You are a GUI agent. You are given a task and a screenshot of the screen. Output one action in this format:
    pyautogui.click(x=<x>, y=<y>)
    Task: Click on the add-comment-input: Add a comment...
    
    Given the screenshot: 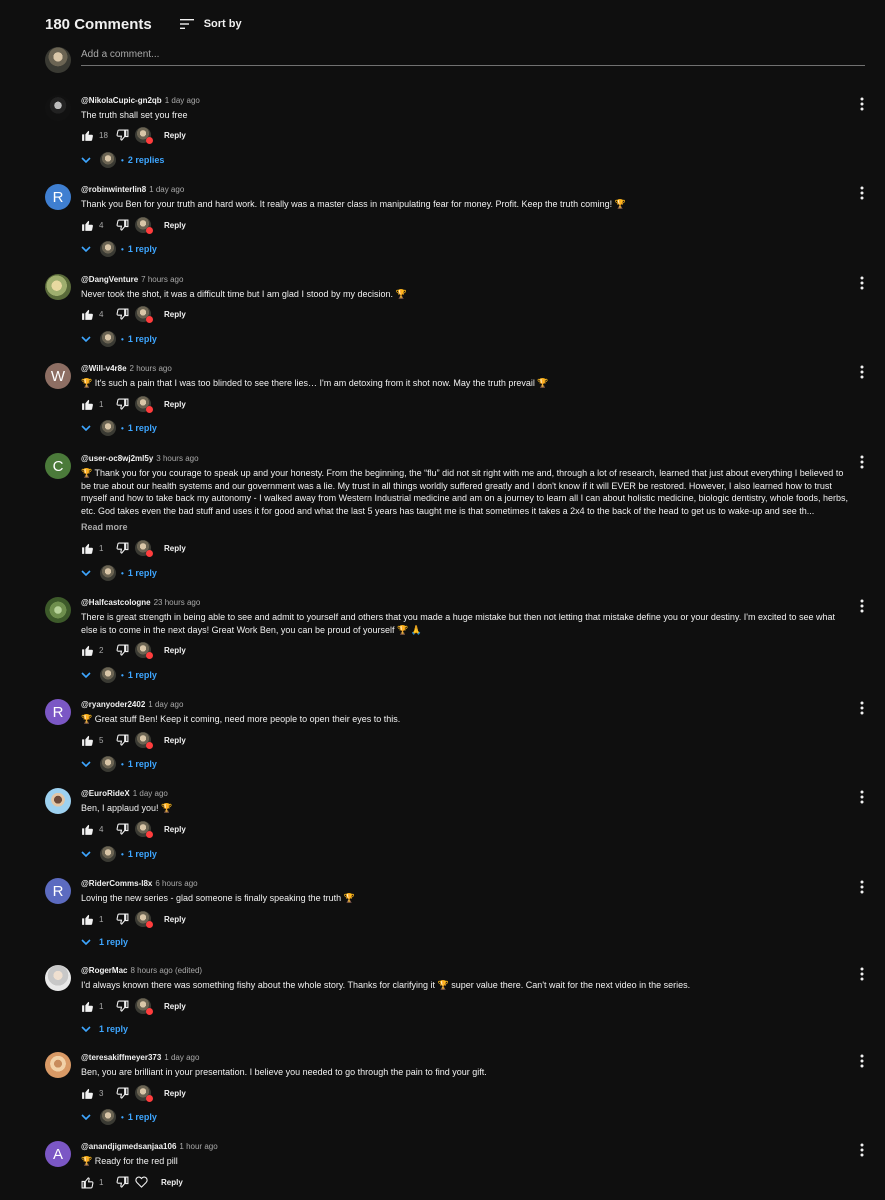 What is the action you would take?
    pyautogui.click(x=473, y=56)
    